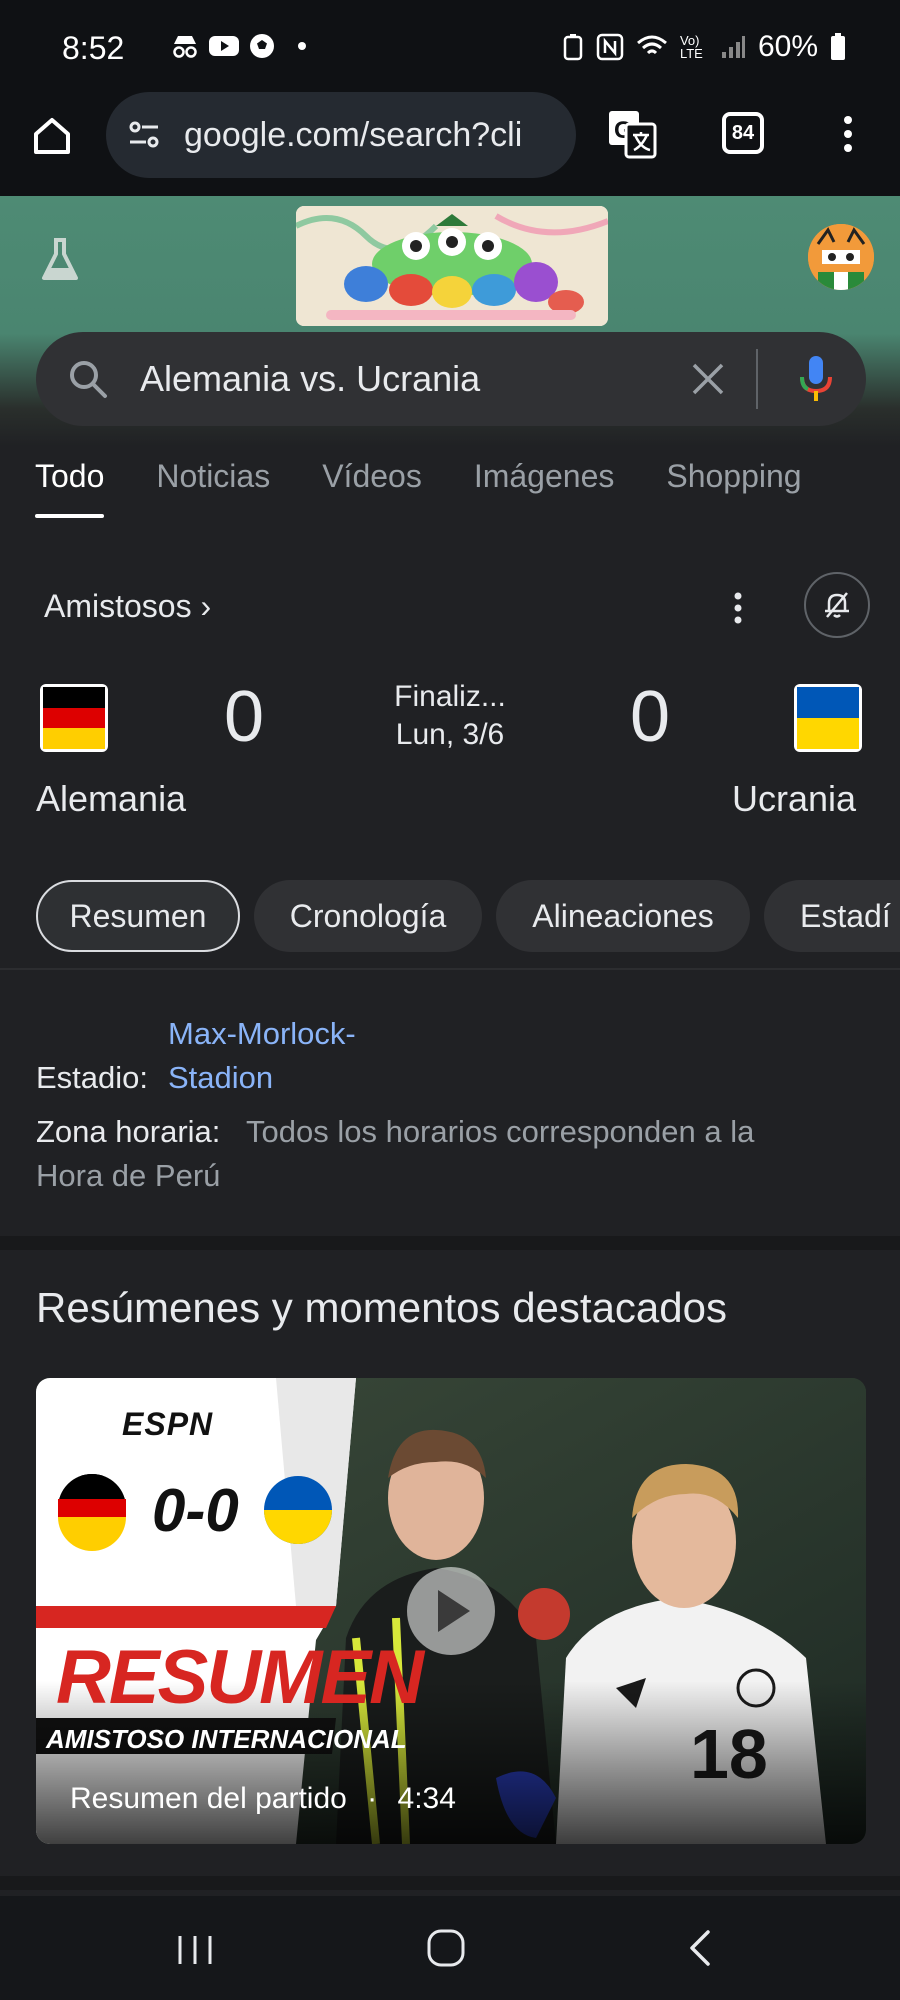 The image size is (900, 2000). Describe the element at coordinates (92, 1077) in the screenshot. I see `stadium-label: Estadio:` at that location.